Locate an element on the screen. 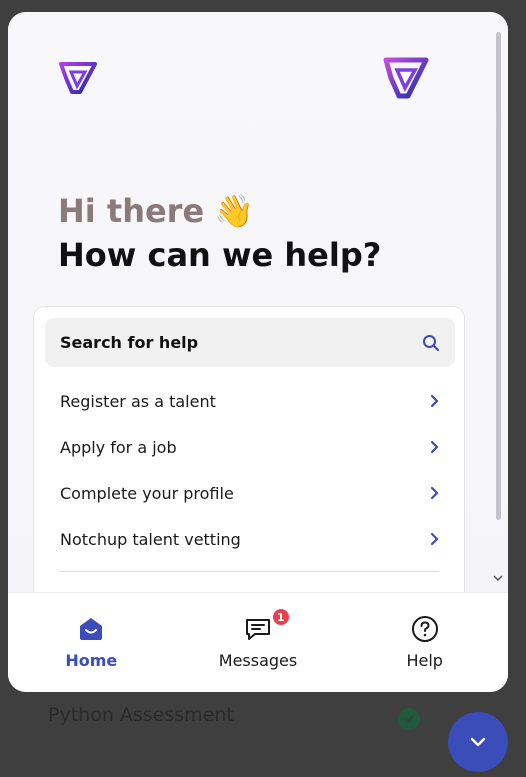 Image resolution: width=526 pixels, height=777 pixels. tab-help: Help is located at coordinates (424, 642).